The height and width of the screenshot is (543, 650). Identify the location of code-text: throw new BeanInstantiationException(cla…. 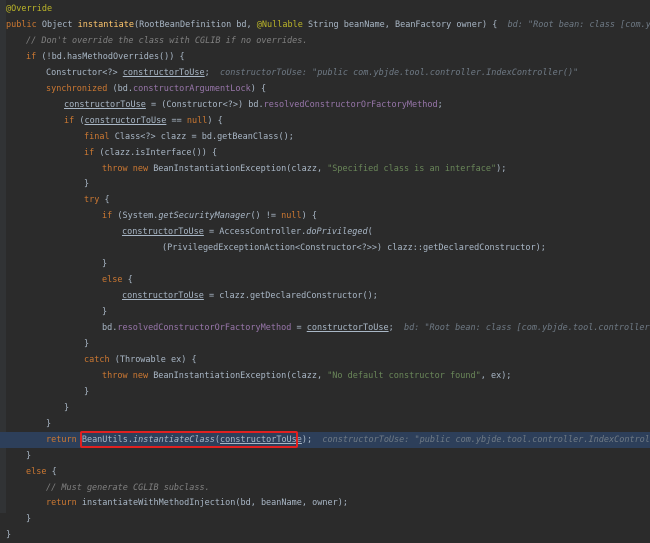
(306, 376).